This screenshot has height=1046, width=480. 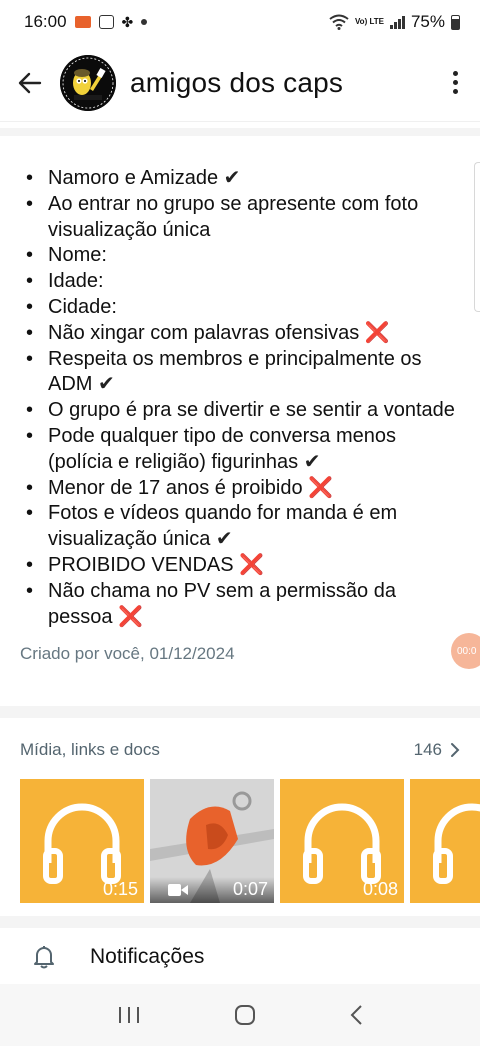 I want to click on rule-item: Namoro e Amizade ✔, so click(x=240, y=179).